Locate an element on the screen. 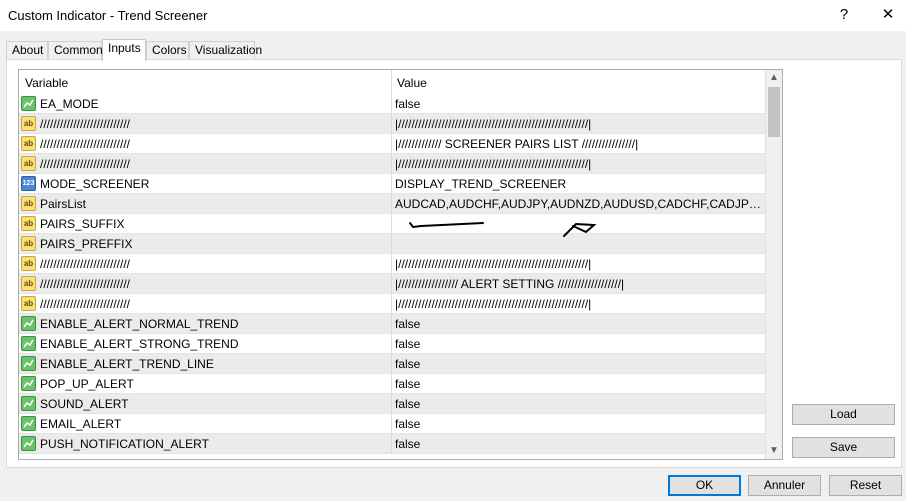 The width and height of the screenshot is (906, 501). reset-button: Reset is located at coordinates (865, 485).